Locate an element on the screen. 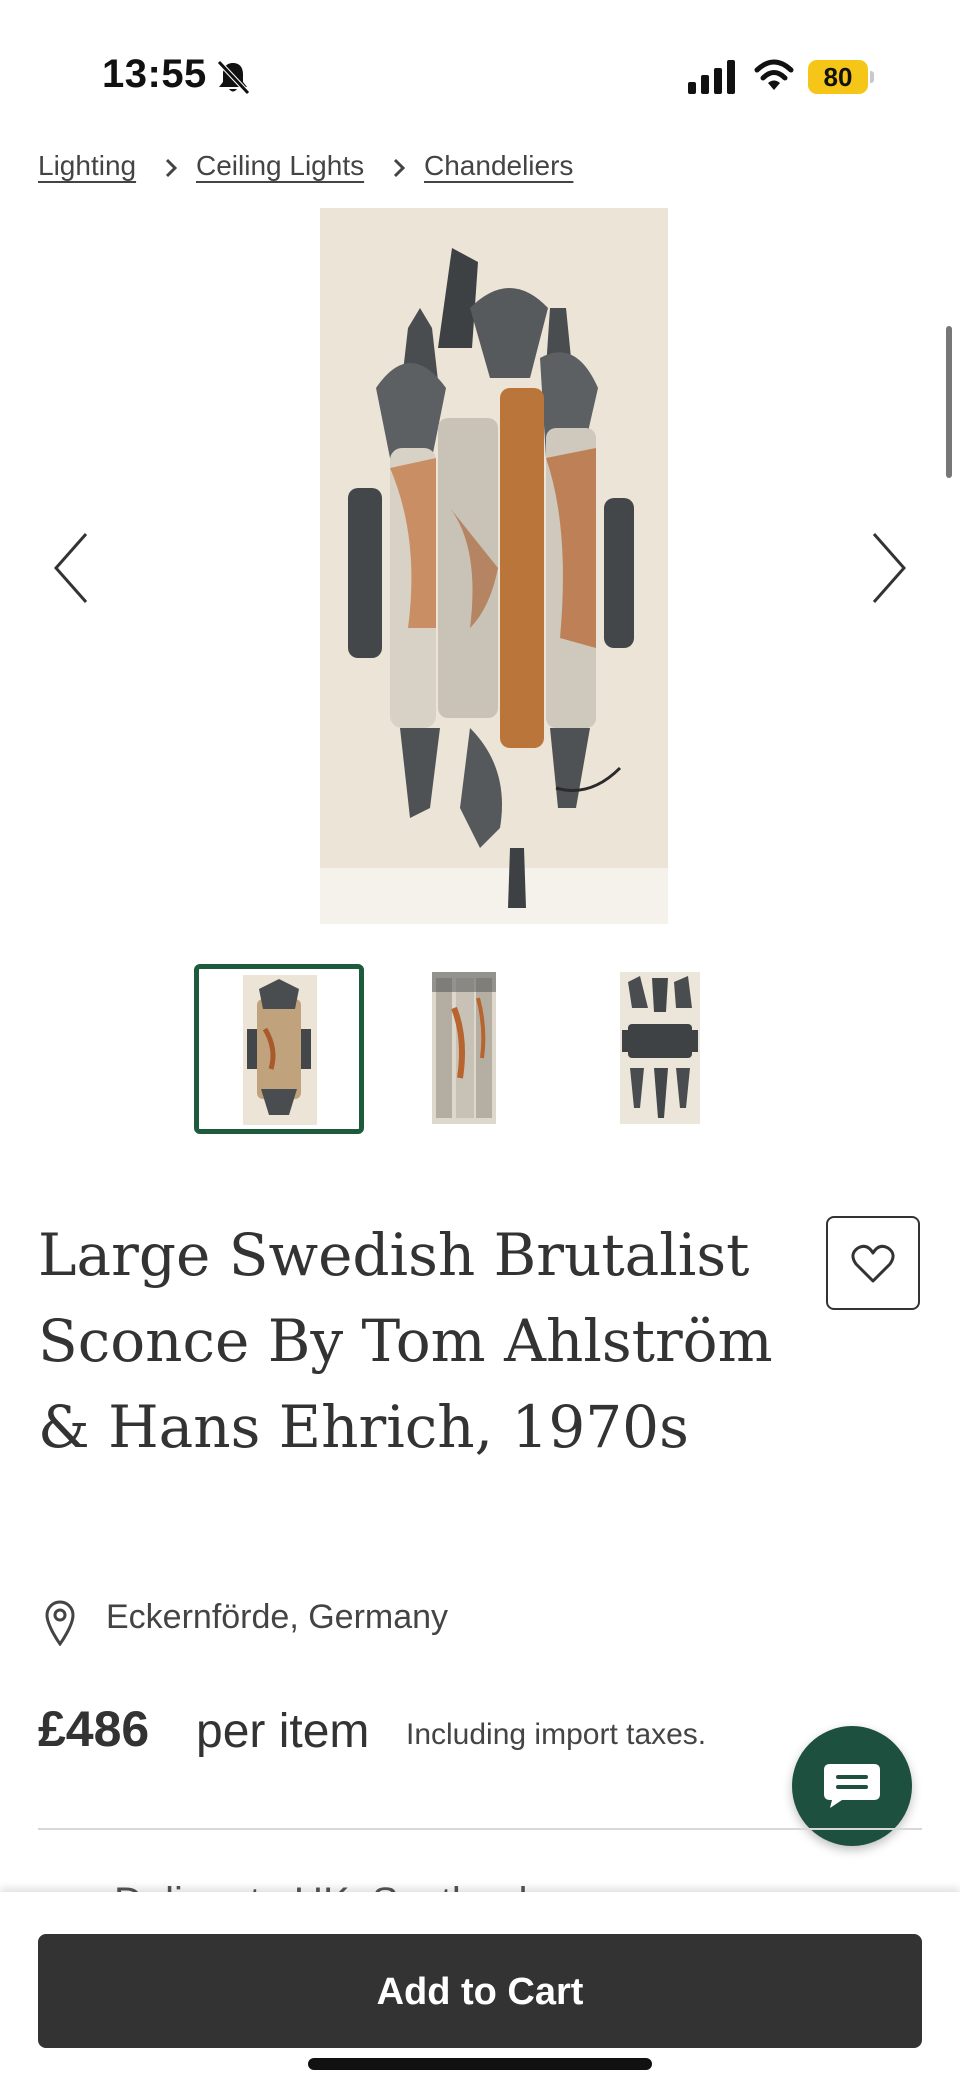 Image resolution: width=960 pixels, height=2087 pixels. location-pin-icon is located at coordinates (60, 1623).